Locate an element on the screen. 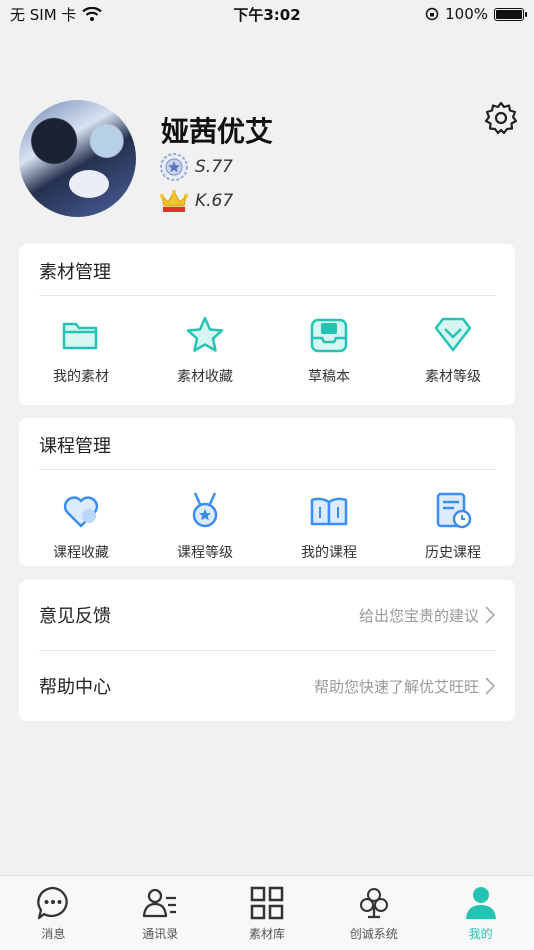 The image size is (534, 950). s-rank-row: S.77 is located at coordinates (196, 167).